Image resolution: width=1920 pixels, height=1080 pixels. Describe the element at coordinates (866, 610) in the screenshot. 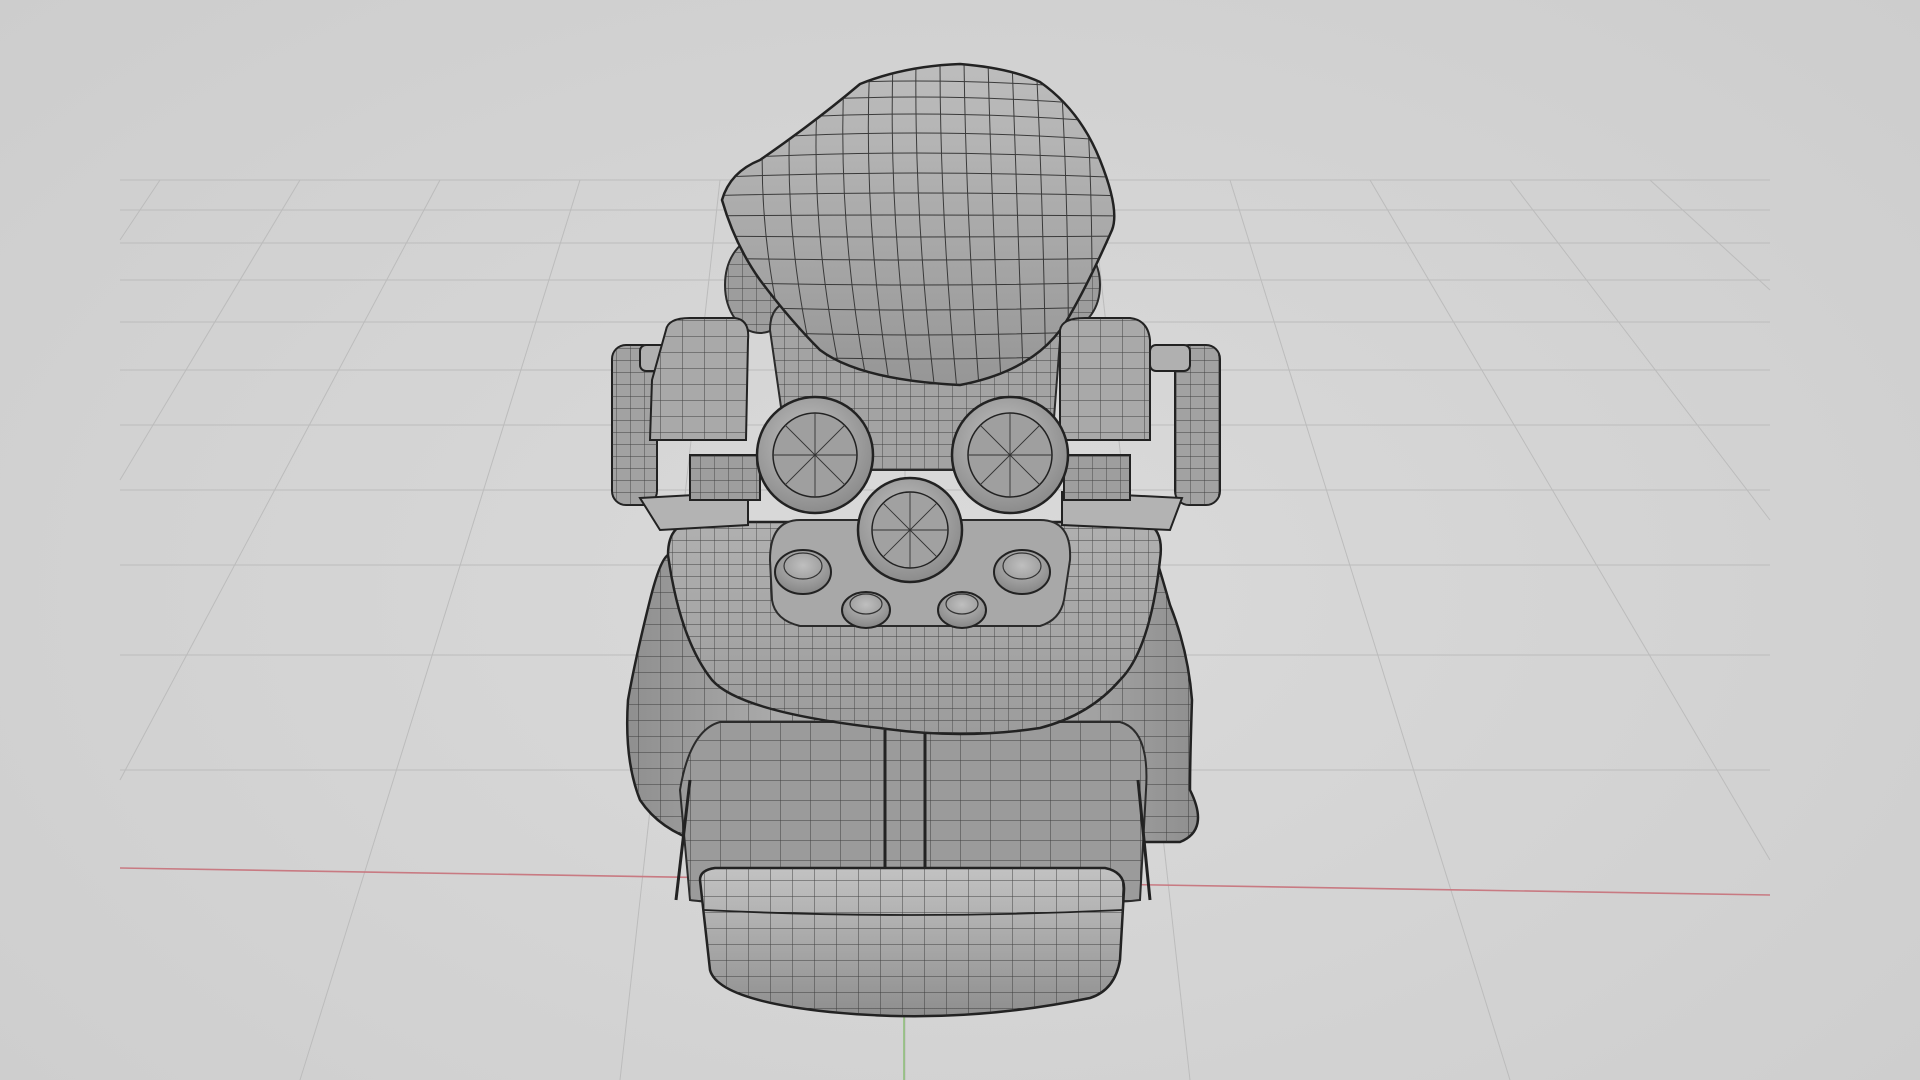

I see `knob-lower-left` at that location.